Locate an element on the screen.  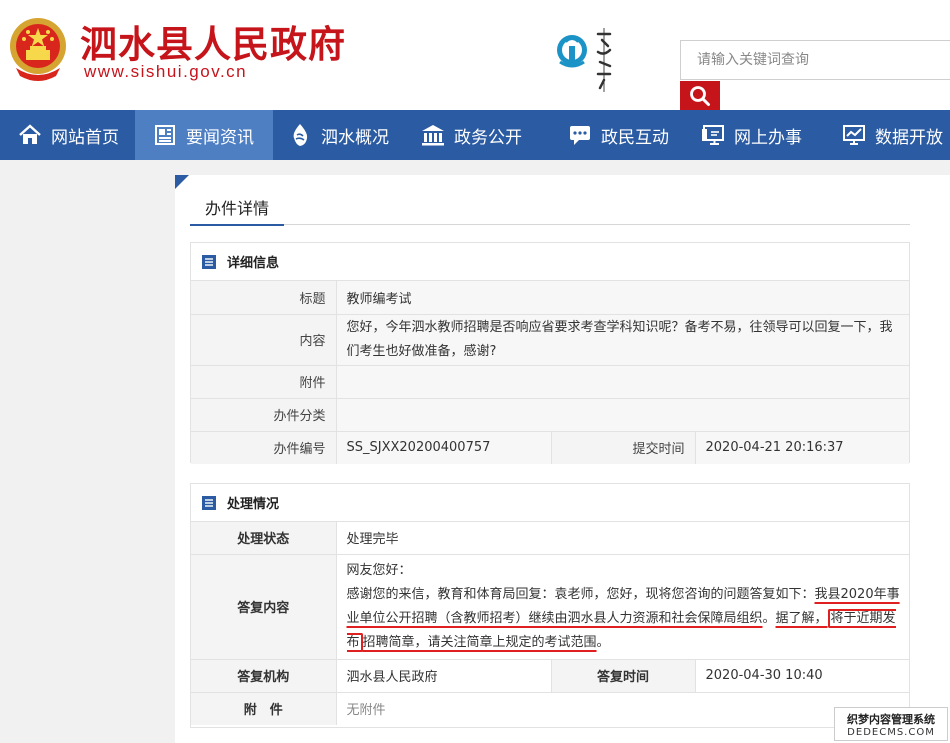
table-row: 办件分类 is located at coordinates (550, 414).